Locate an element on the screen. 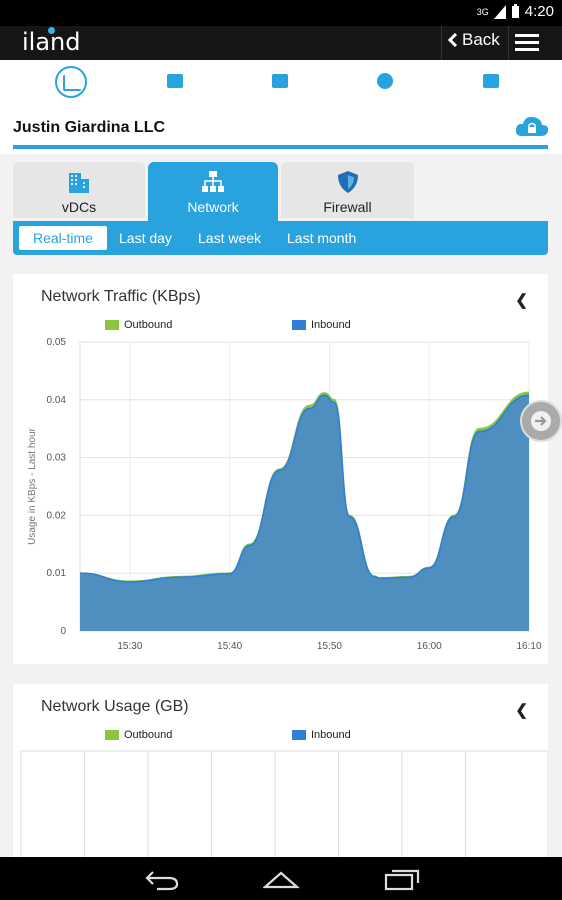 This screenshot has width=562, height=900. bar-chart-icon is located at coordinates (71, 82).